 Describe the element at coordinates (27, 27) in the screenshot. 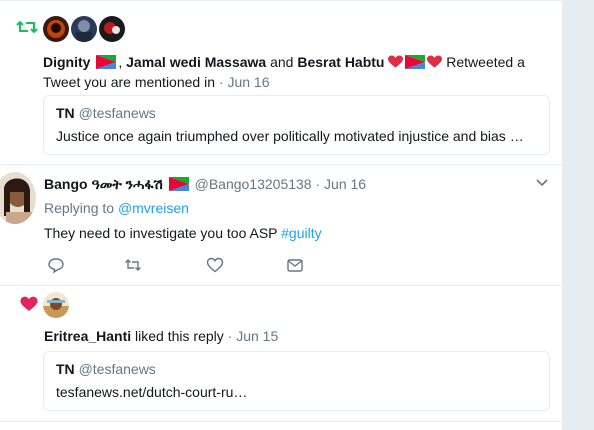

I see `retweet-icon` at that location.